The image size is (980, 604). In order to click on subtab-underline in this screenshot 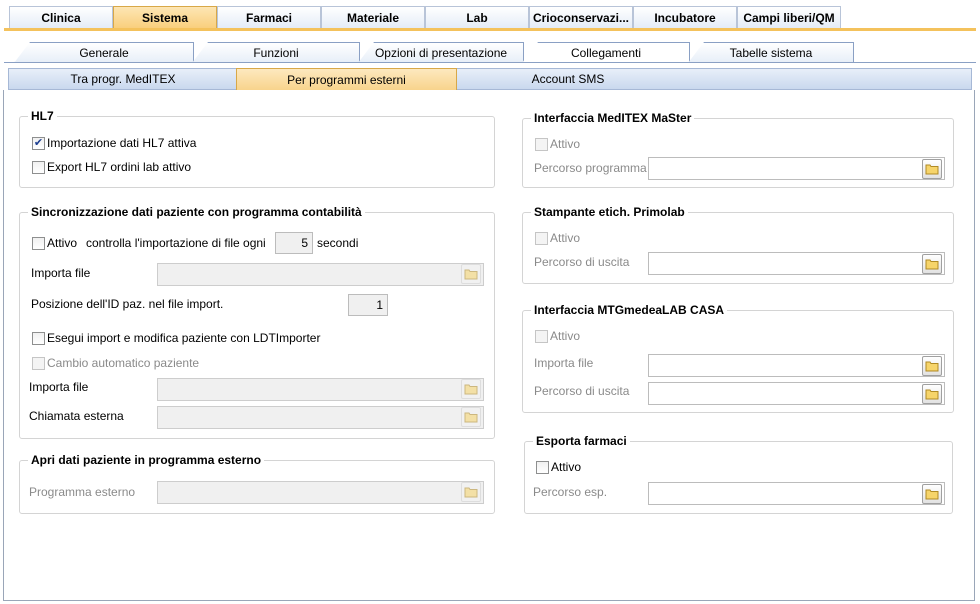, I will do `click(490, 62)`.